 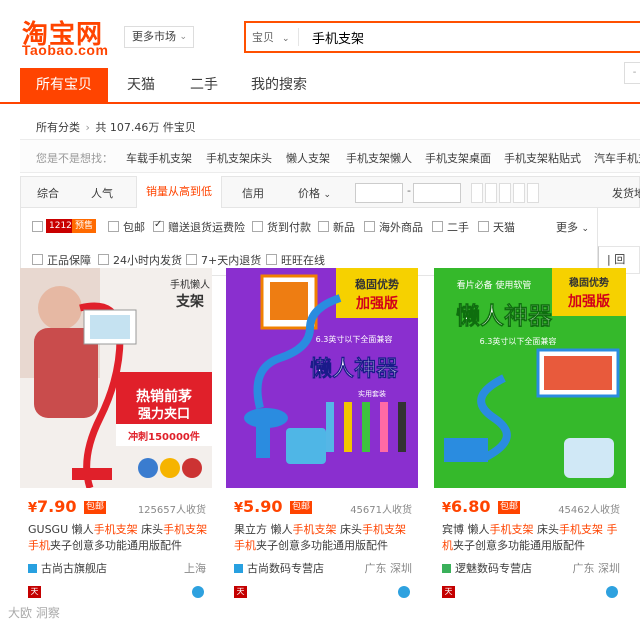 I want to click on img-text: 稳固优势, so click(x=377, y=284).